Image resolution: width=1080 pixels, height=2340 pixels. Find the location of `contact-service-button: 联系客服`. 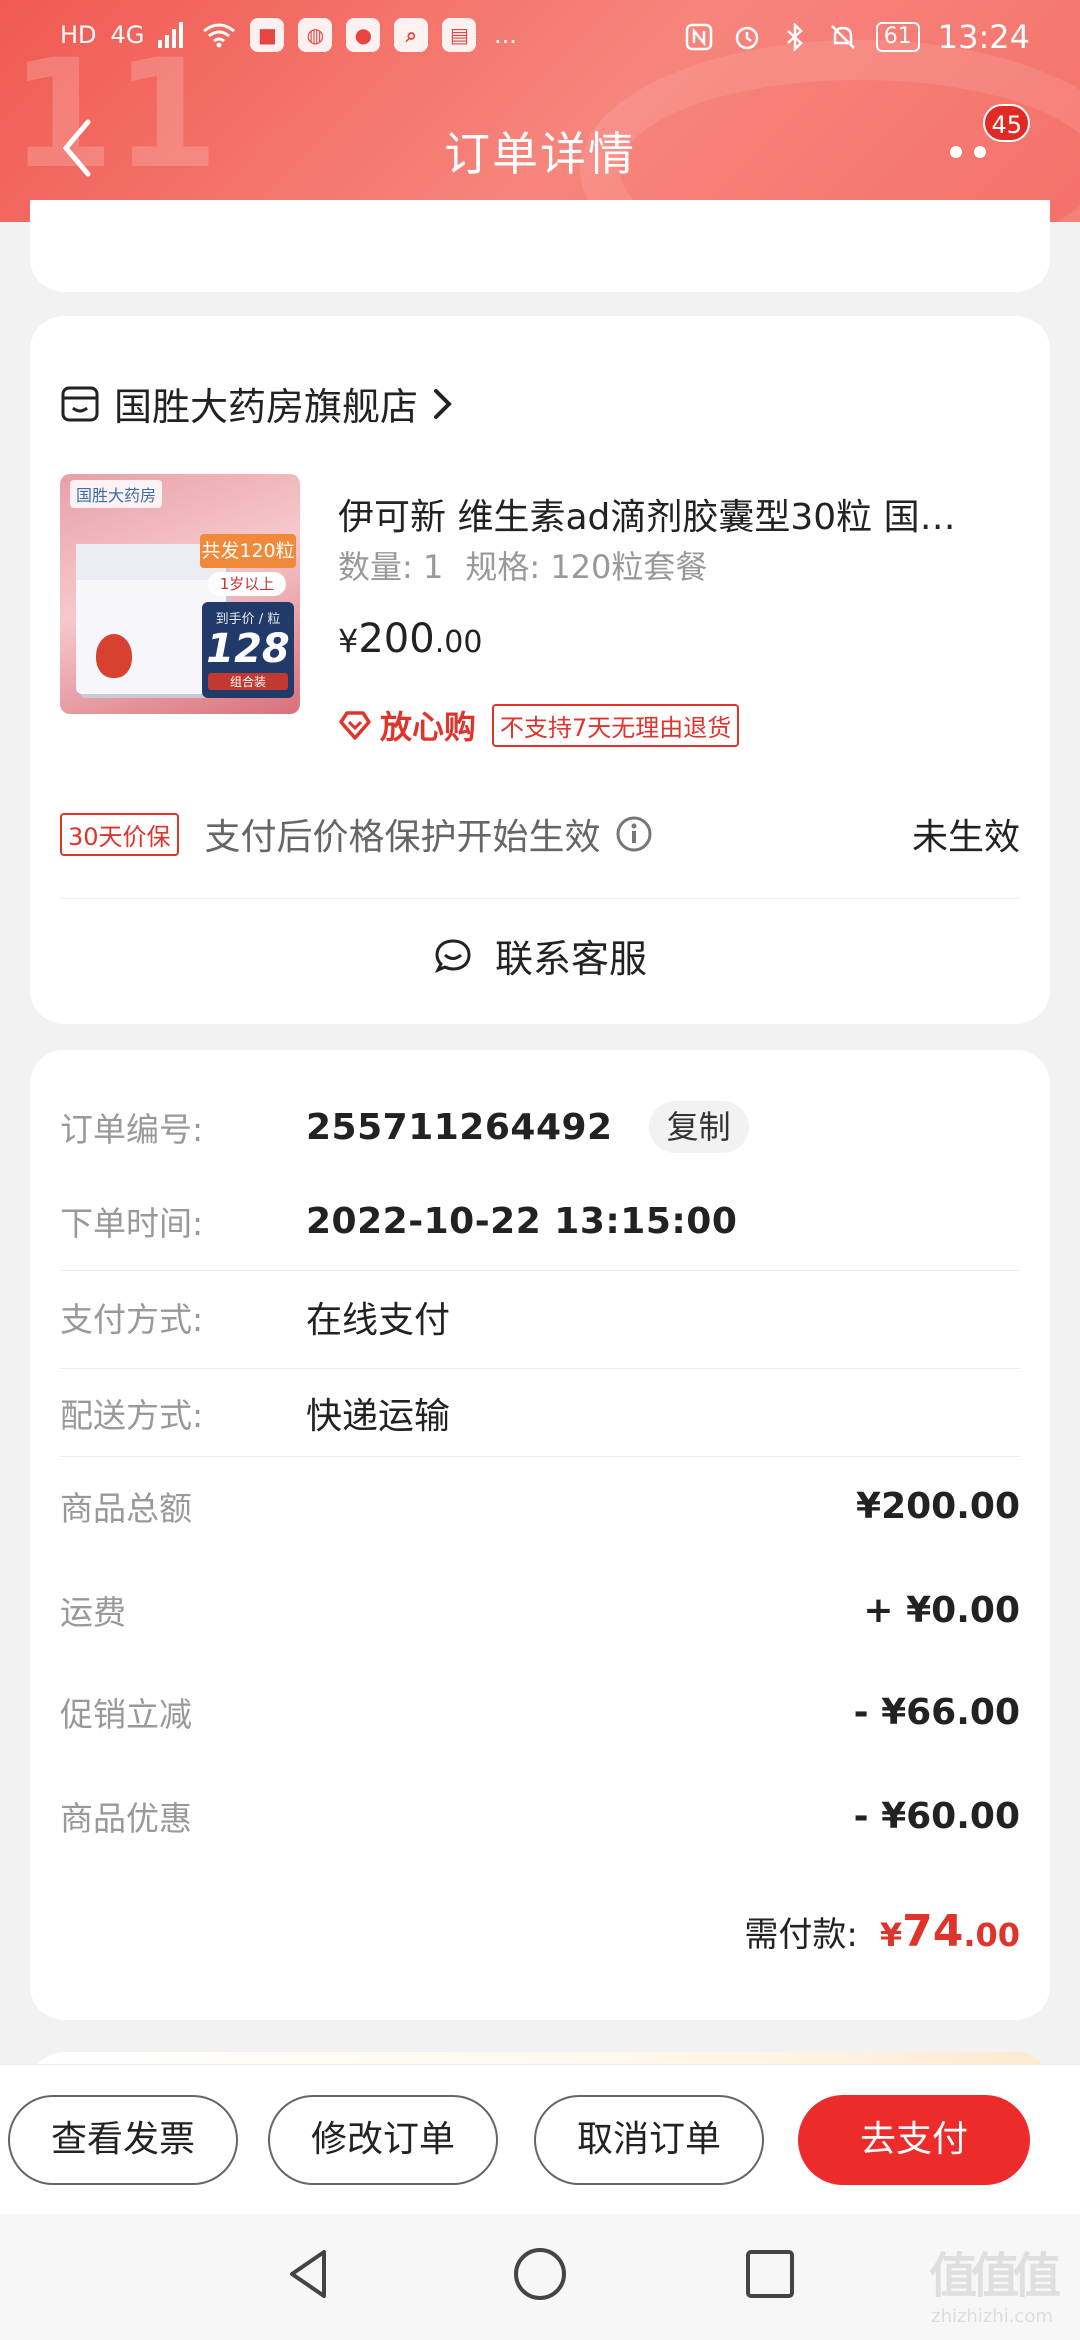

contact-service-button: 联系客服 is located at coordinates (540, 955).